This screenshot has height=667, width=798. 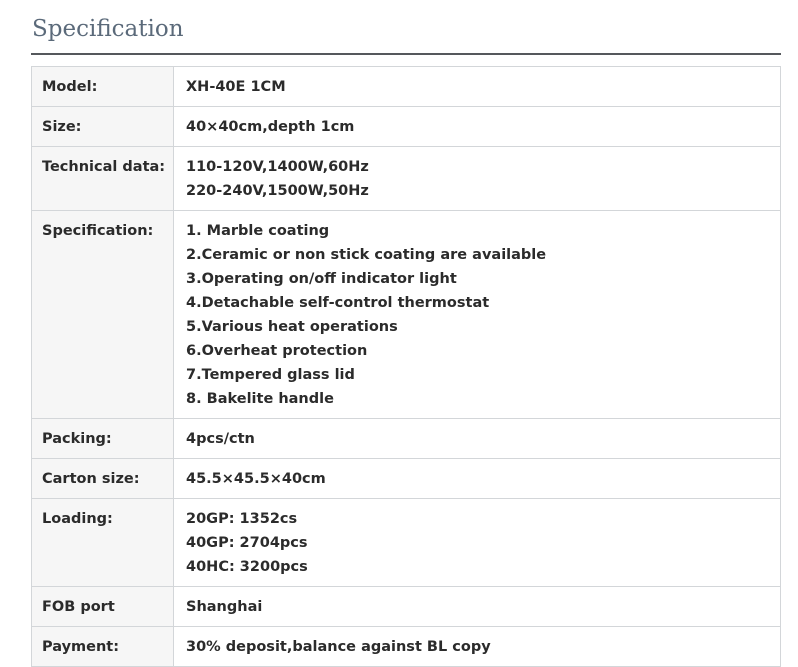 I want to click on row-label-carton-size: Carton size:, so click(x=102, y=478).